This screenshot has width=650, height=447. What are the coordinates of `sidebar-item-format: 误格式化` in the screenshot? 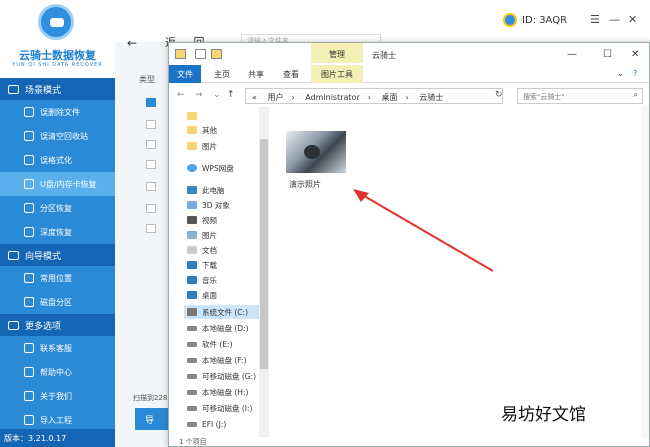 It's located at (57, 160).